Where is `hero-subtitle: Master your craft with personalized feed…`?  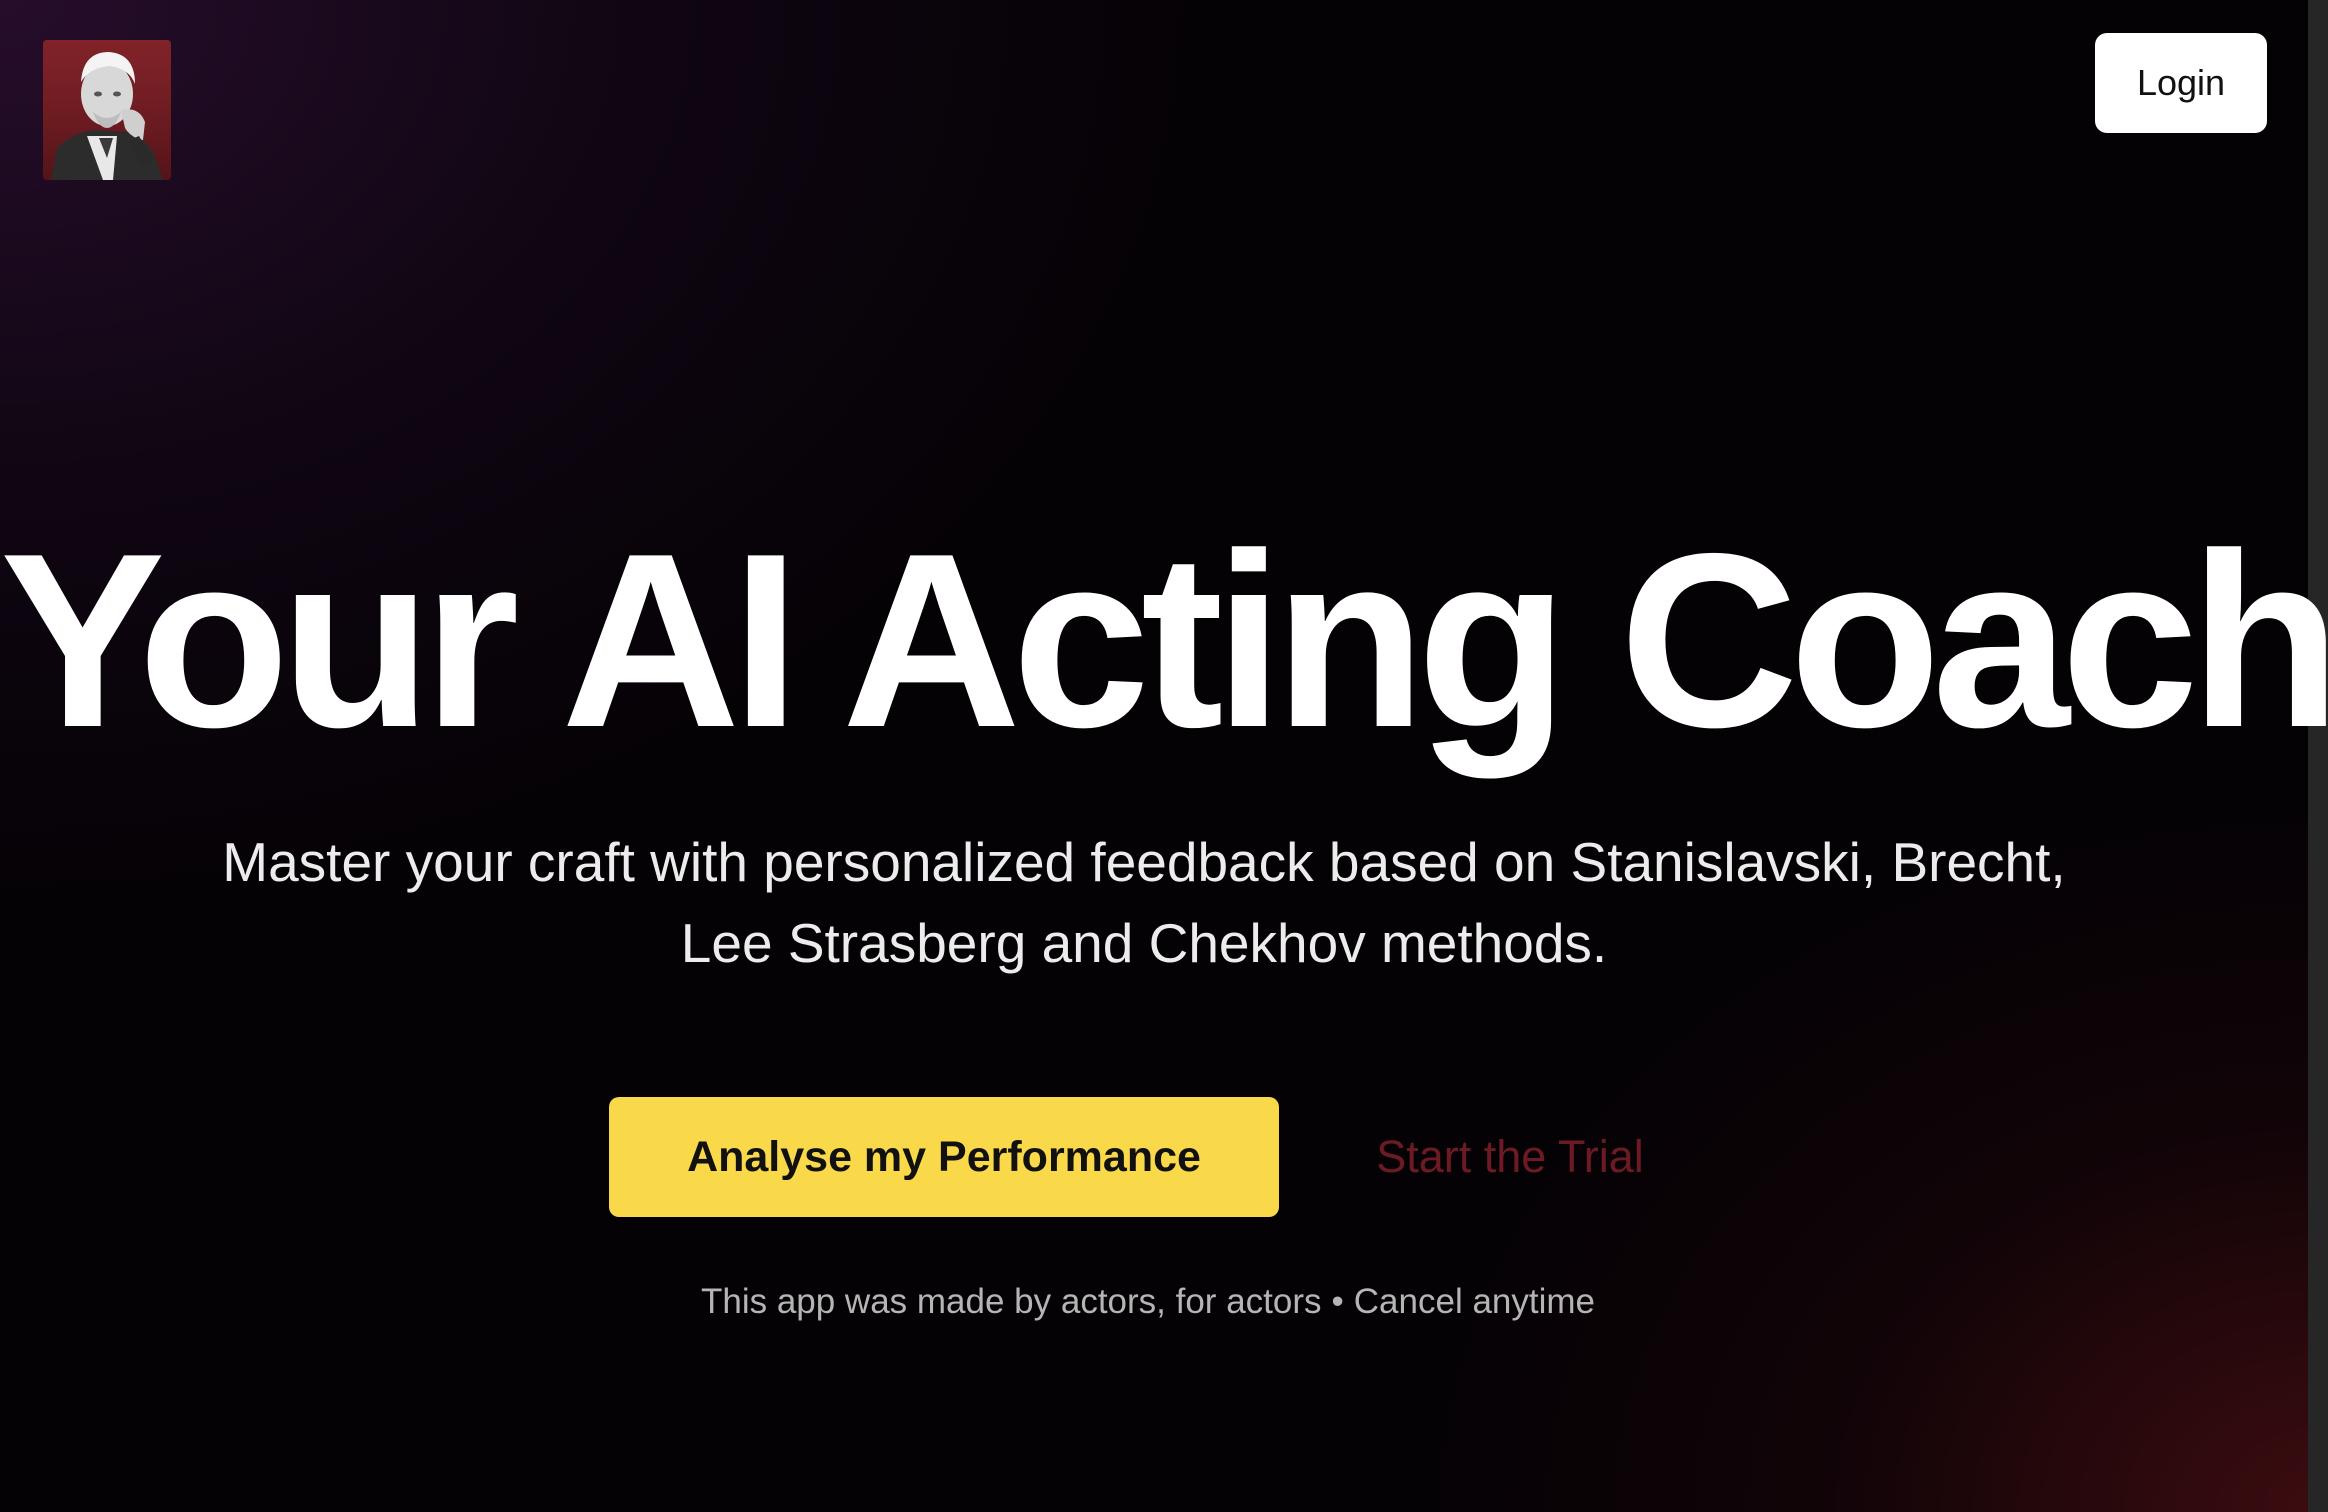
hero-subtitle: Master your craft with personalized feed… is located at coordinates (1144, 902).